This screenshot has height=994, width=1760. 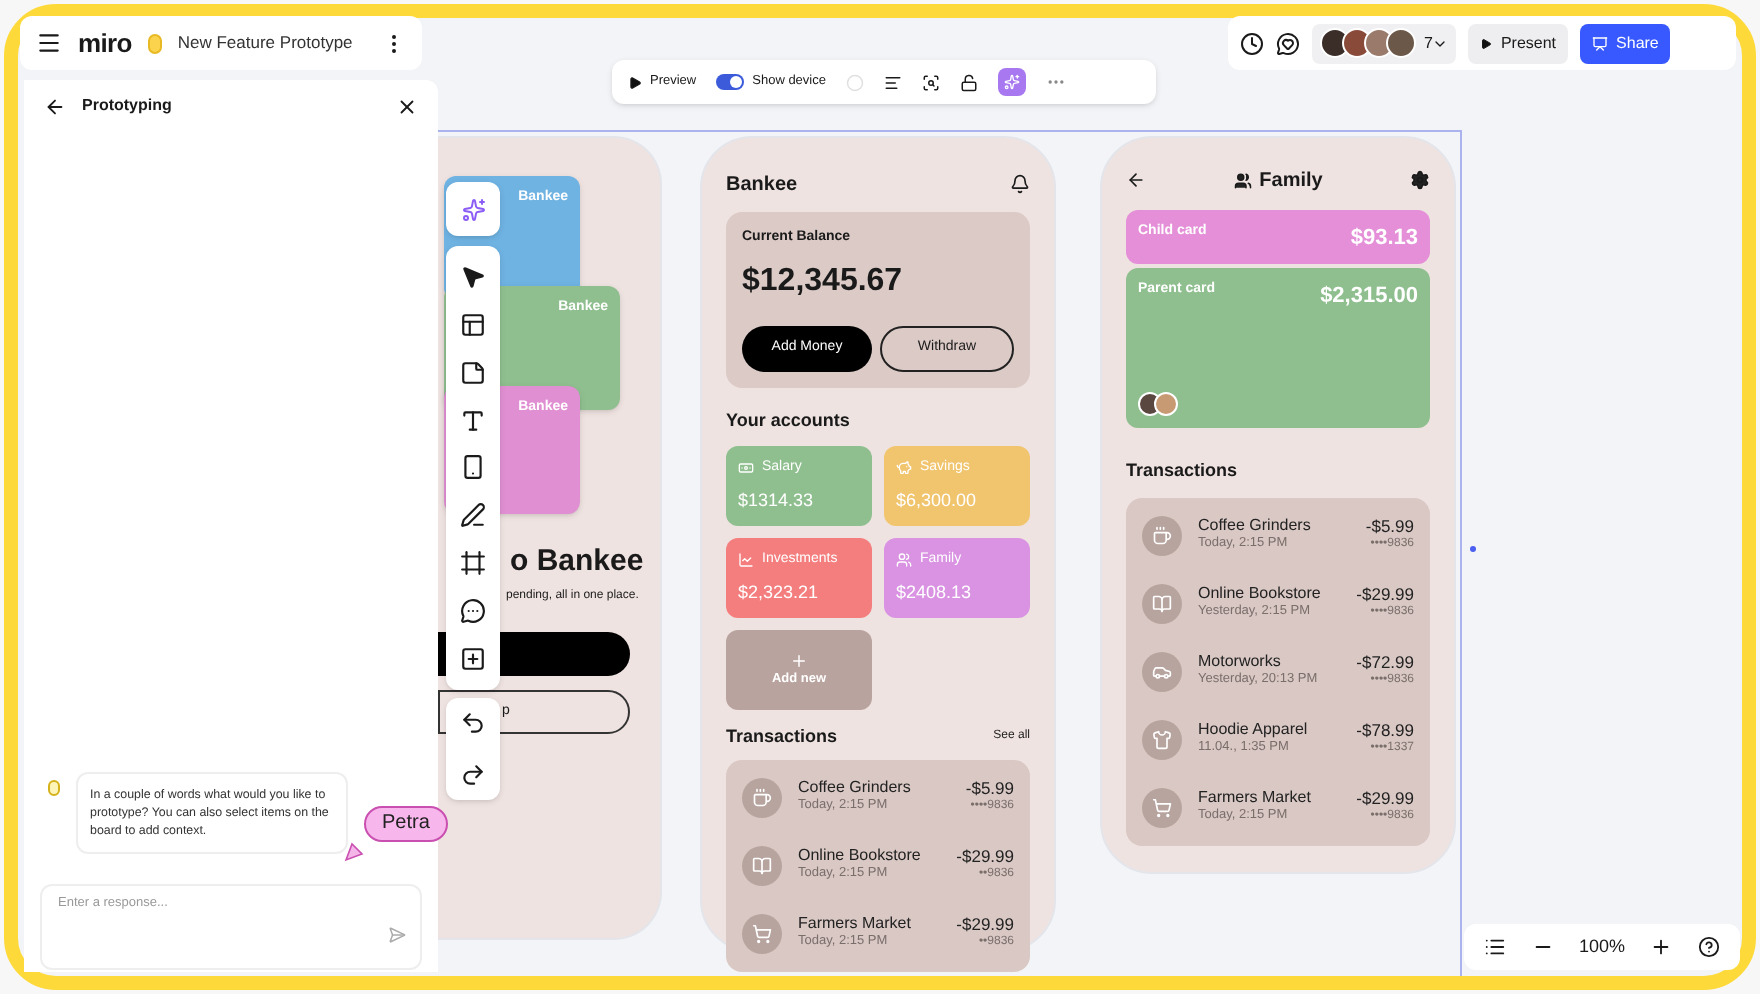 I want to click on account-balance: $2408.13, so click(x=935, y=592).